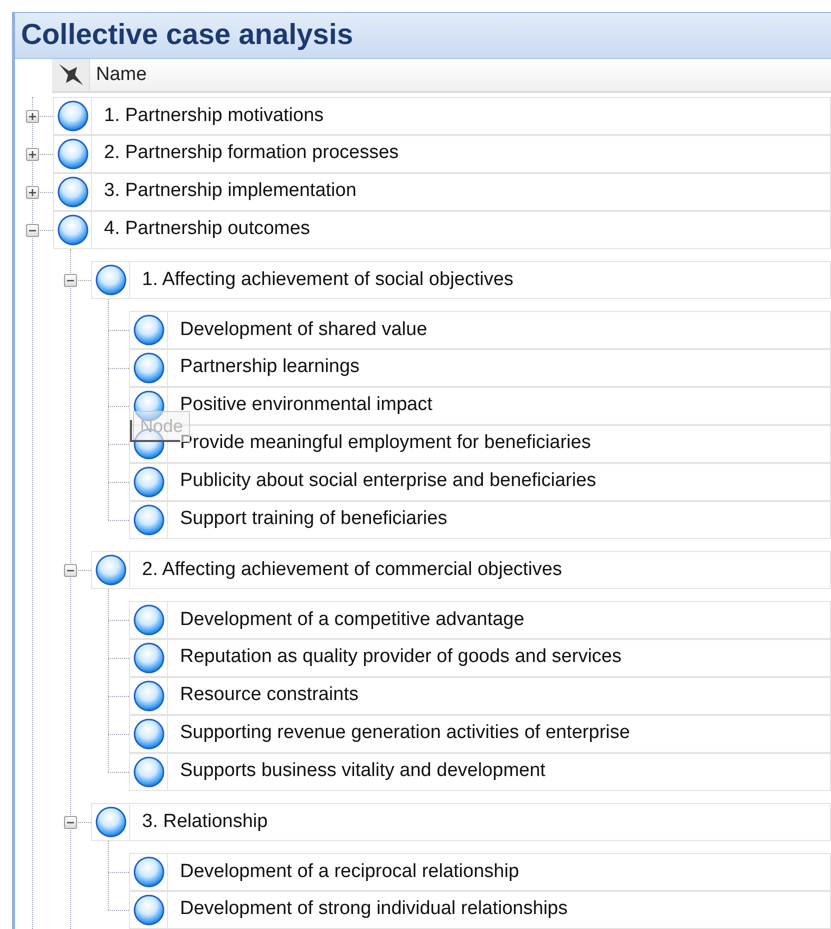 The height and width of the screenshot is (929, 831). What do you see at coordinates (480, 367) in the screenshot?
I see `tree-row: Partnership learnings` at bounding box center [480, 367].